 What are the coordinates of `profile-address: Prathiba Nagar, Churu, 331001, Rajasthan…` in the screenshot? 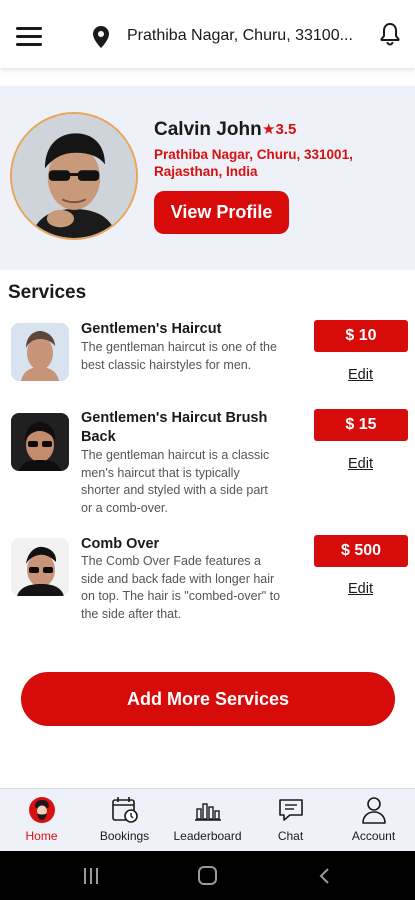 It's located at (253, 163).